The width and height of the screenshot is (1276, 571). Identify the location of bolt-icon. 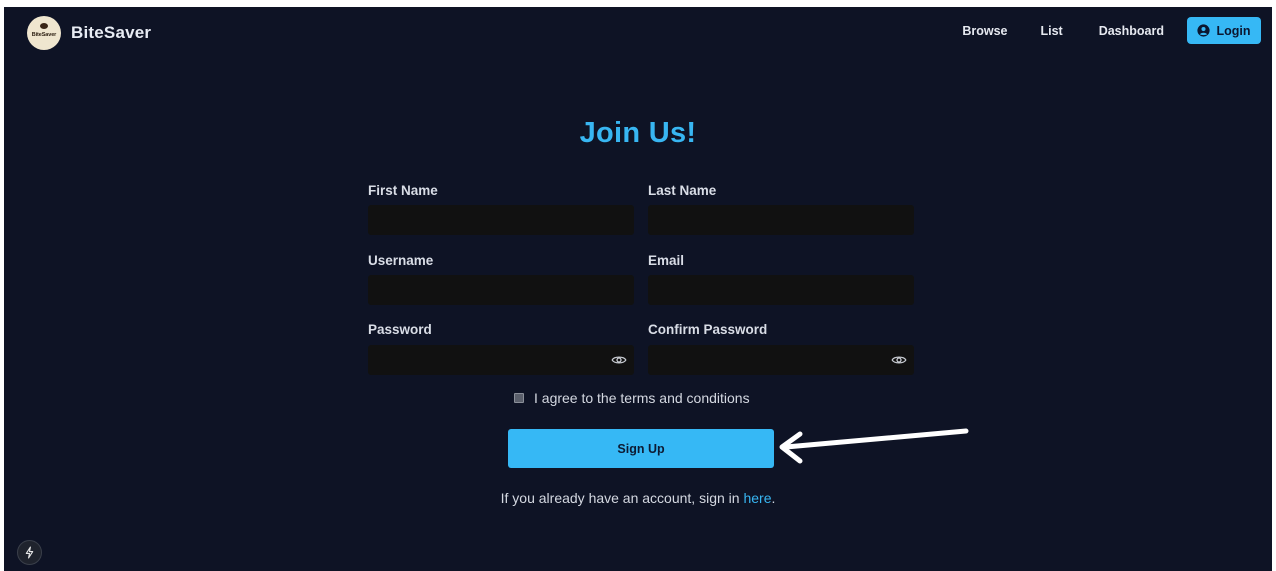
(29, 552).